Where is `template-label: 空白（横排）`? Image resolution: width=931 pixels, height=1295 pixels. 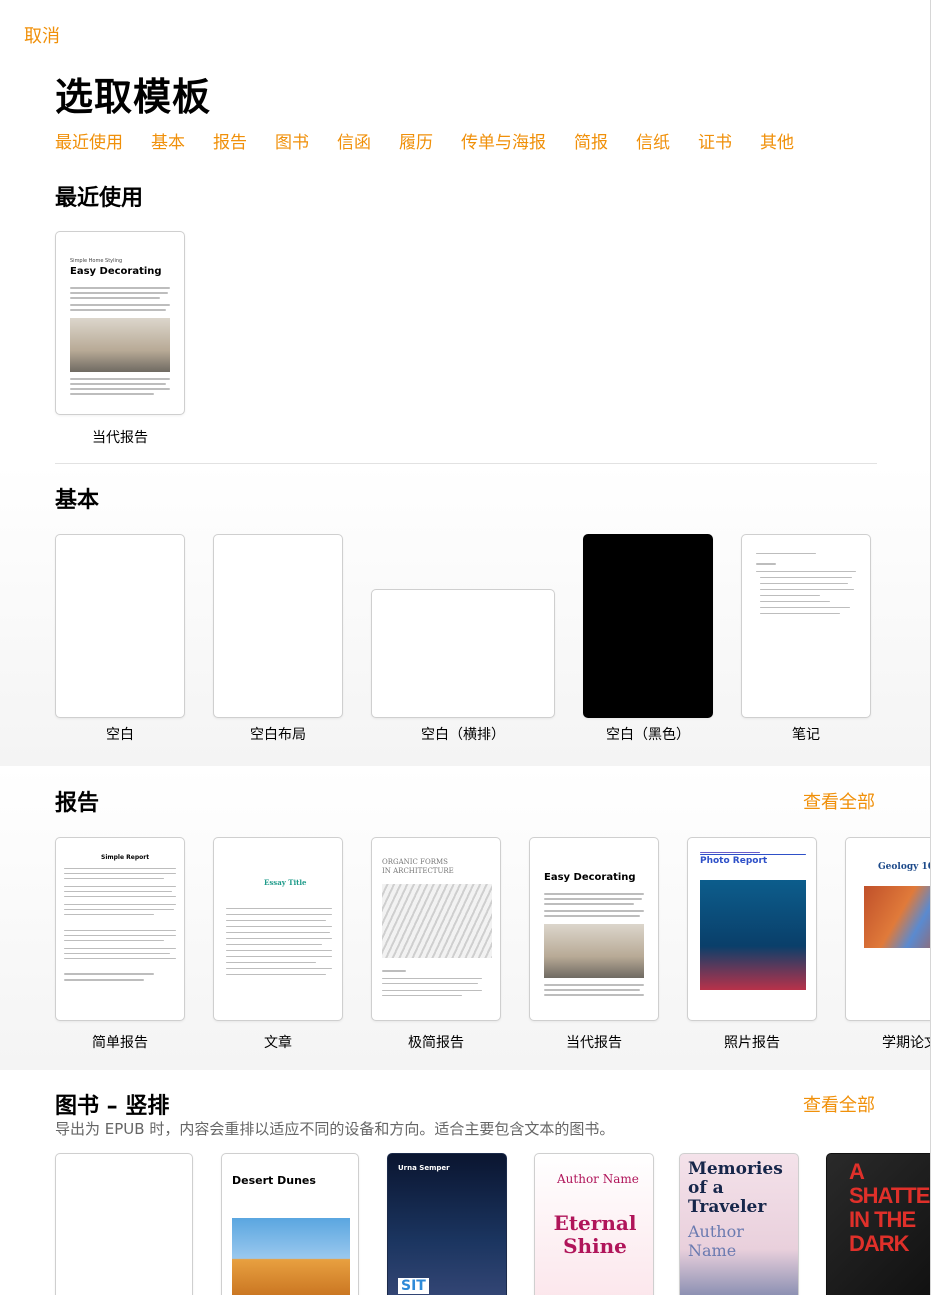
template-label: 空白（横排） is located at coordinates (463, 735).